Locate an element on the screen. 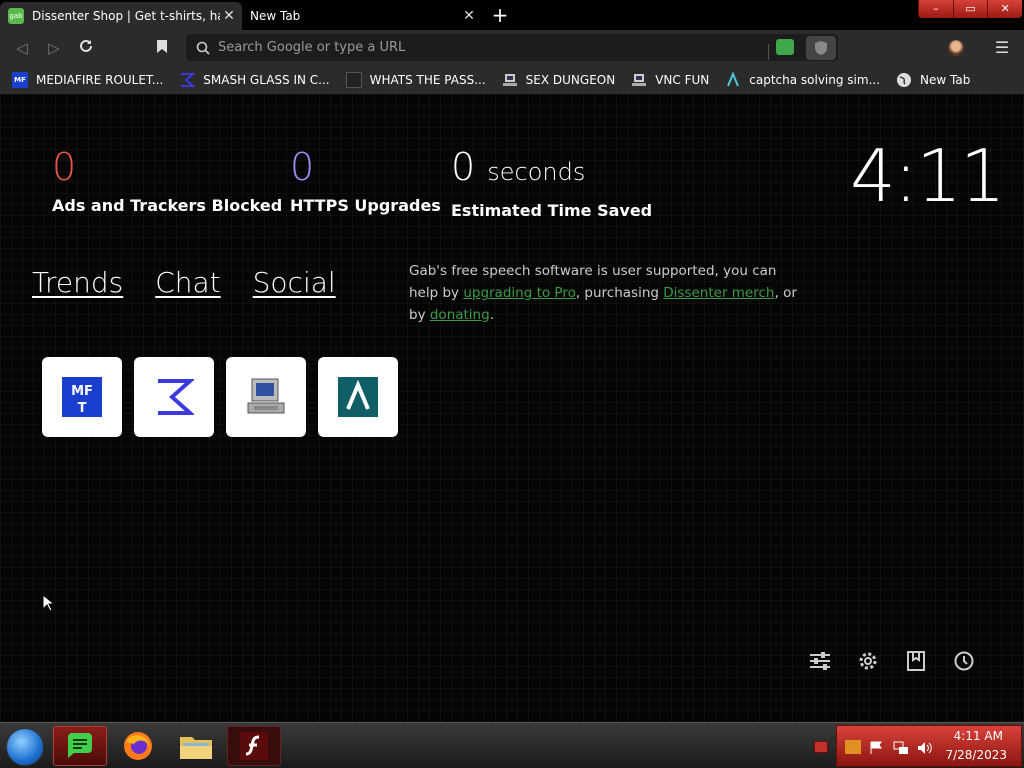 The height and width of the screenshot is (768, 1024). new-tab-button: + is located at coordinates (500, 16).